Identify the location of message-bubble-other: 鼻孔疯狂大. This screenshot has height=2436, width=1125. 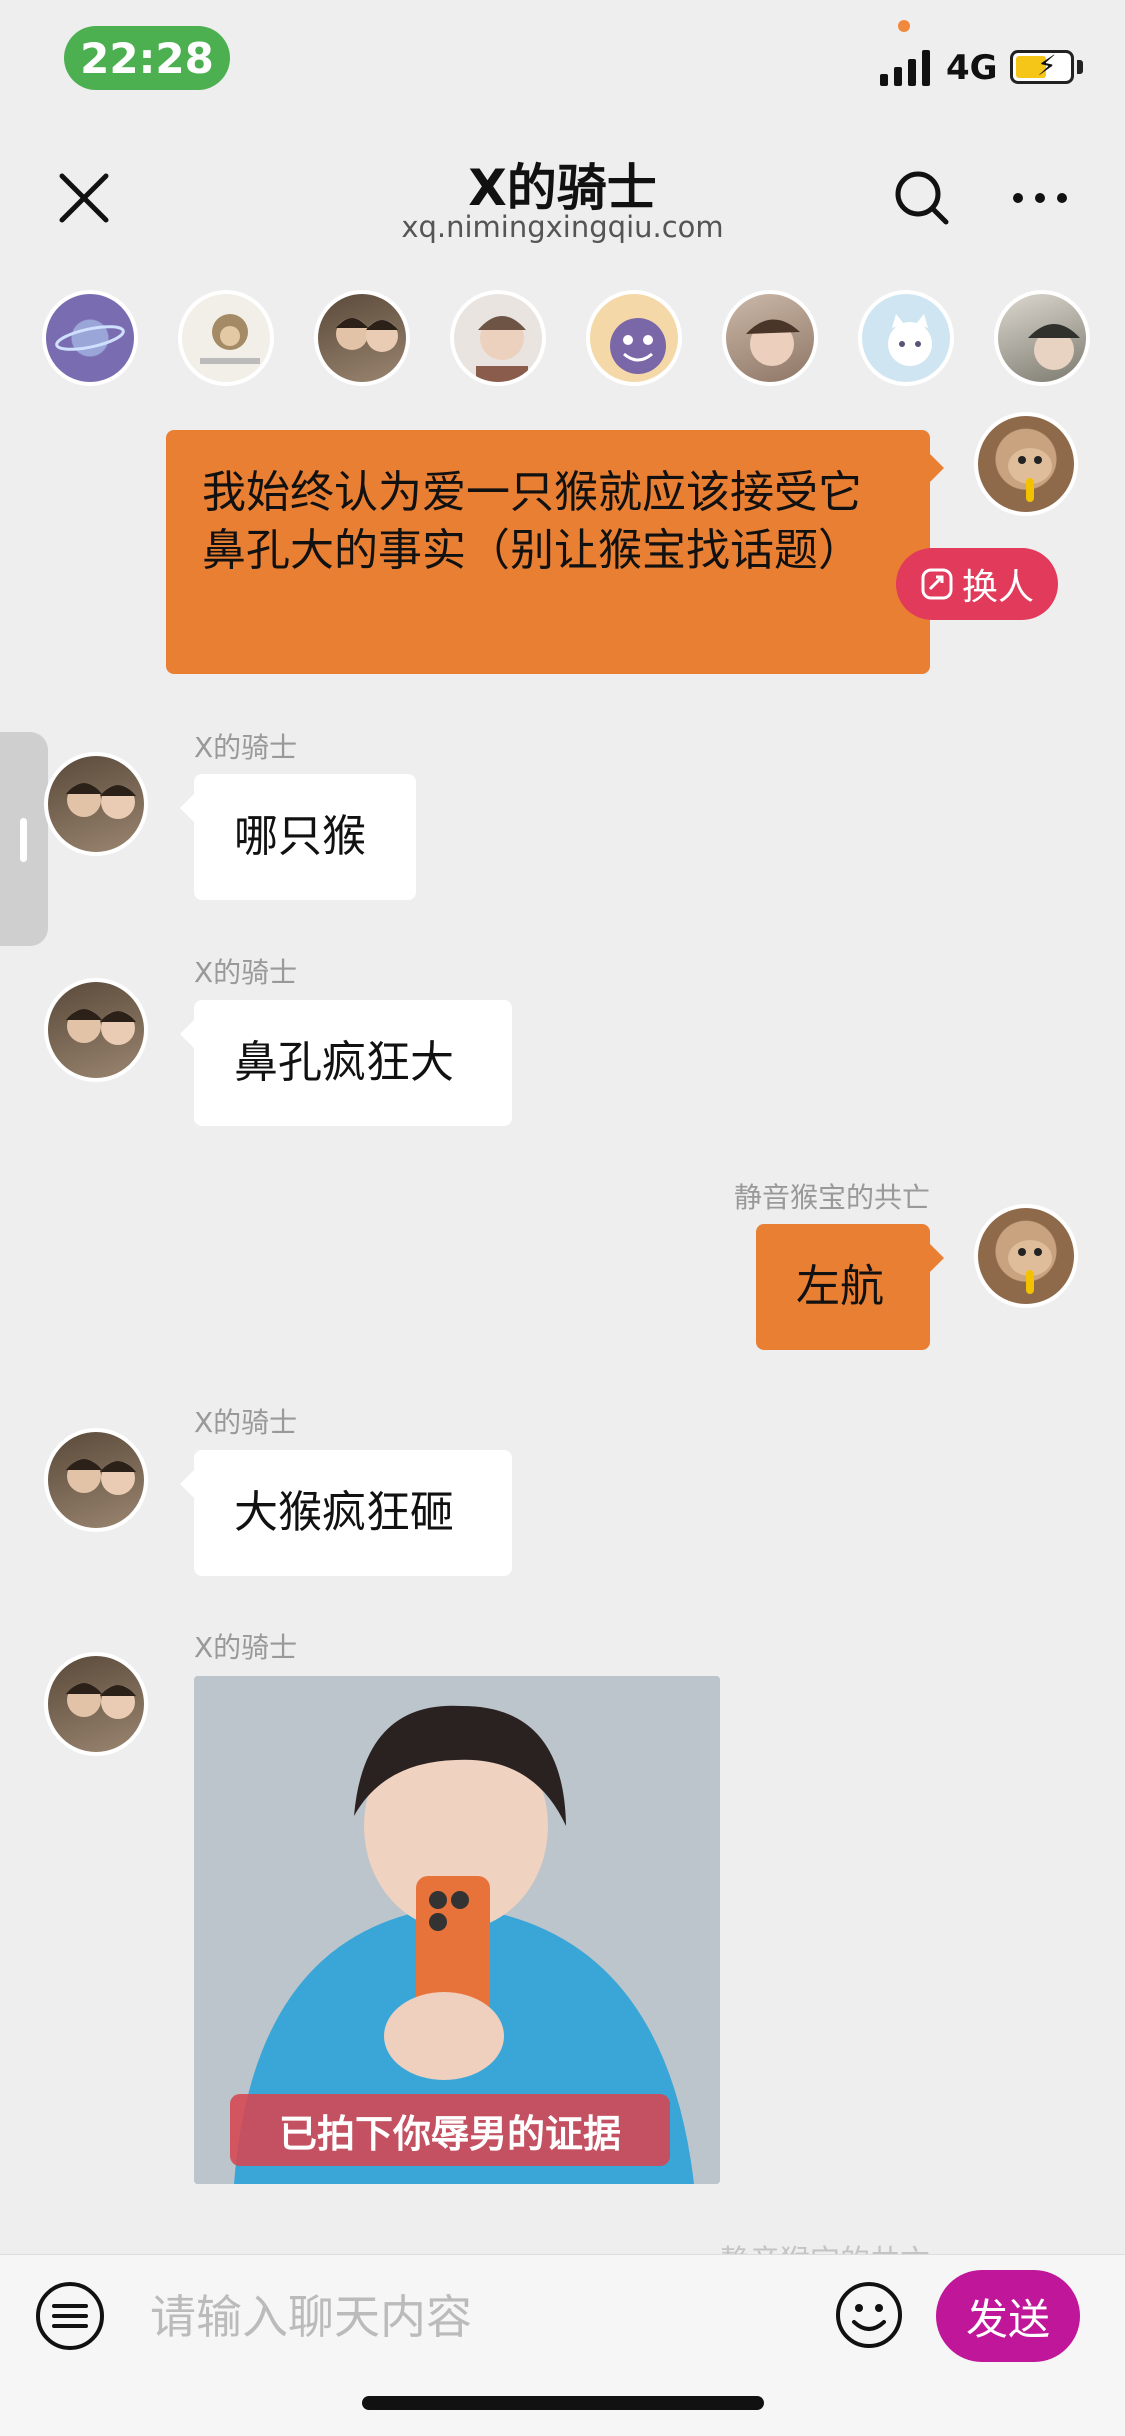
(353, 1063).